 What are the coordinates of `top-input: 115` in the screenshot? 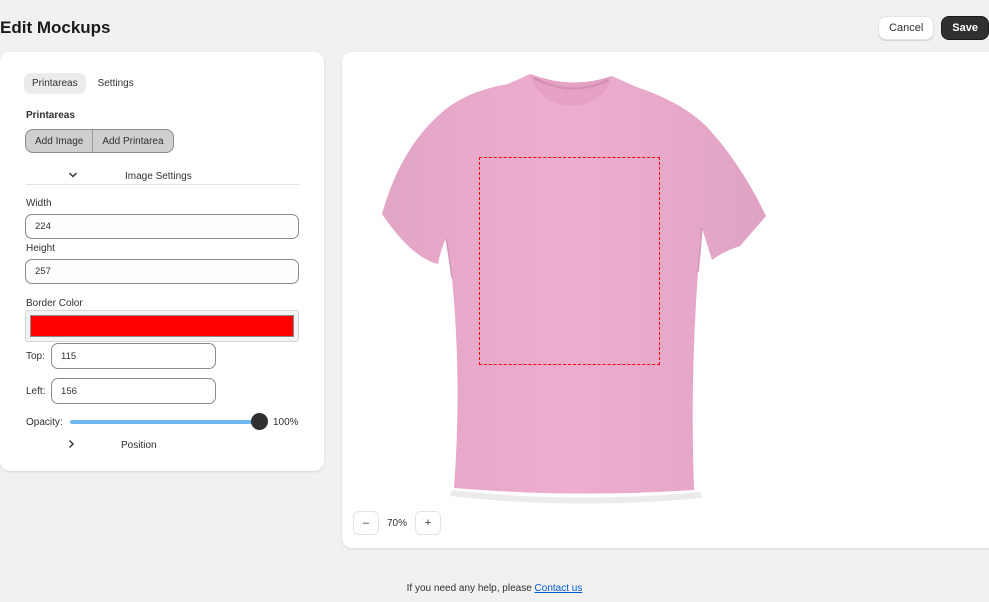 It's located at (133, 356).